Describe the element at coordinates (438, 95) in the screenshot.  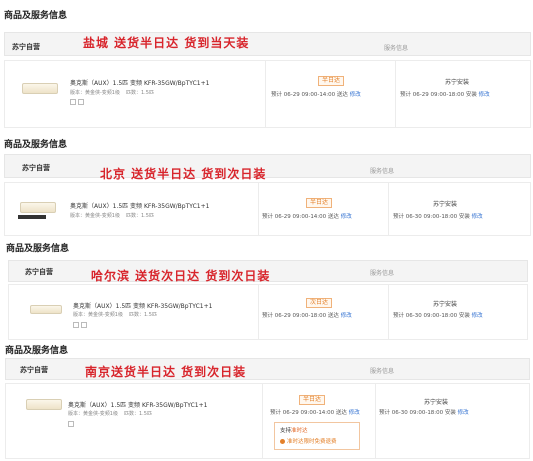
I see `install-eta-text: 预计 06-29 09:00-18:00 安装` at that location.